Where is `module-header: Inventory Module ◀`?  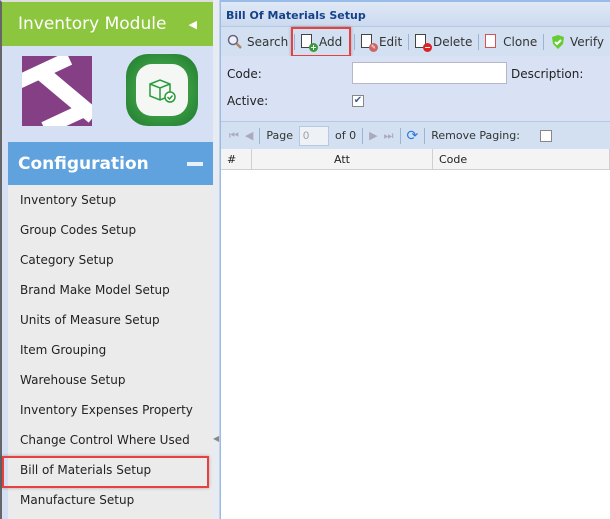
module-header: Inventory Module ◀ is located at coordinates (107, 24).